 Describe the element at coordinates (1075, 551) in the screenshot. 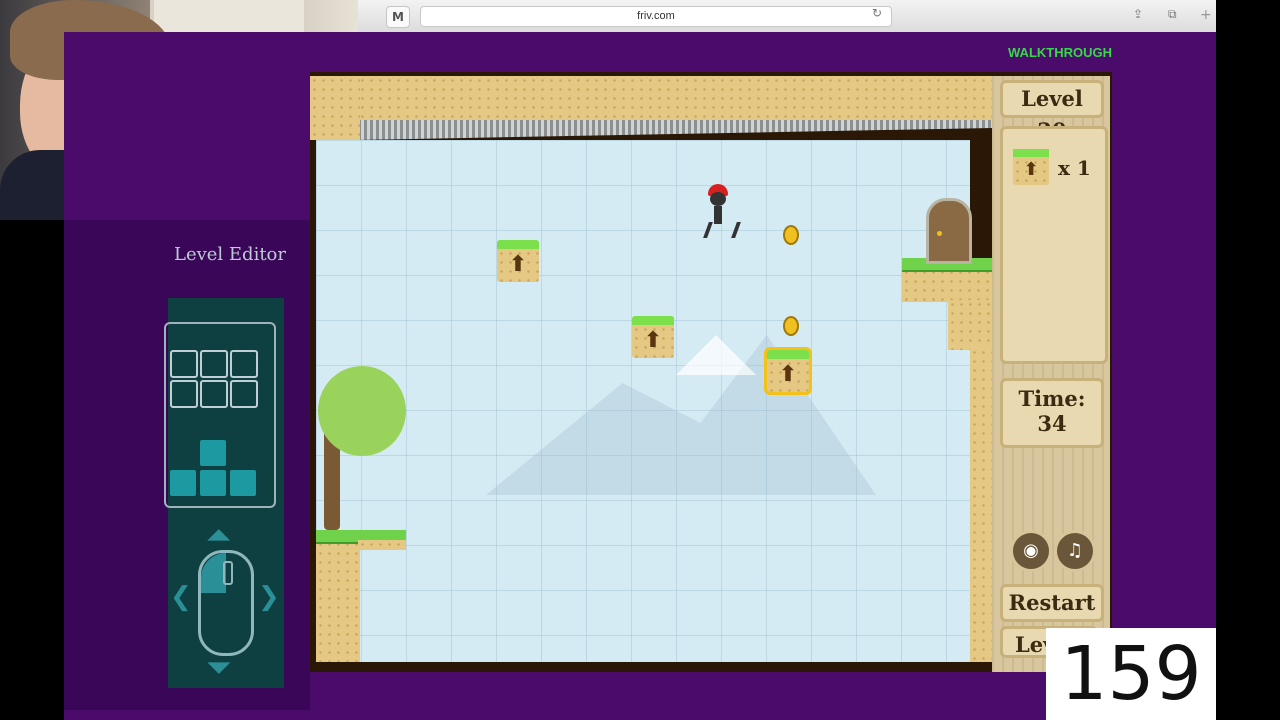

I see `music-toggle-icon: ♫` at that location.